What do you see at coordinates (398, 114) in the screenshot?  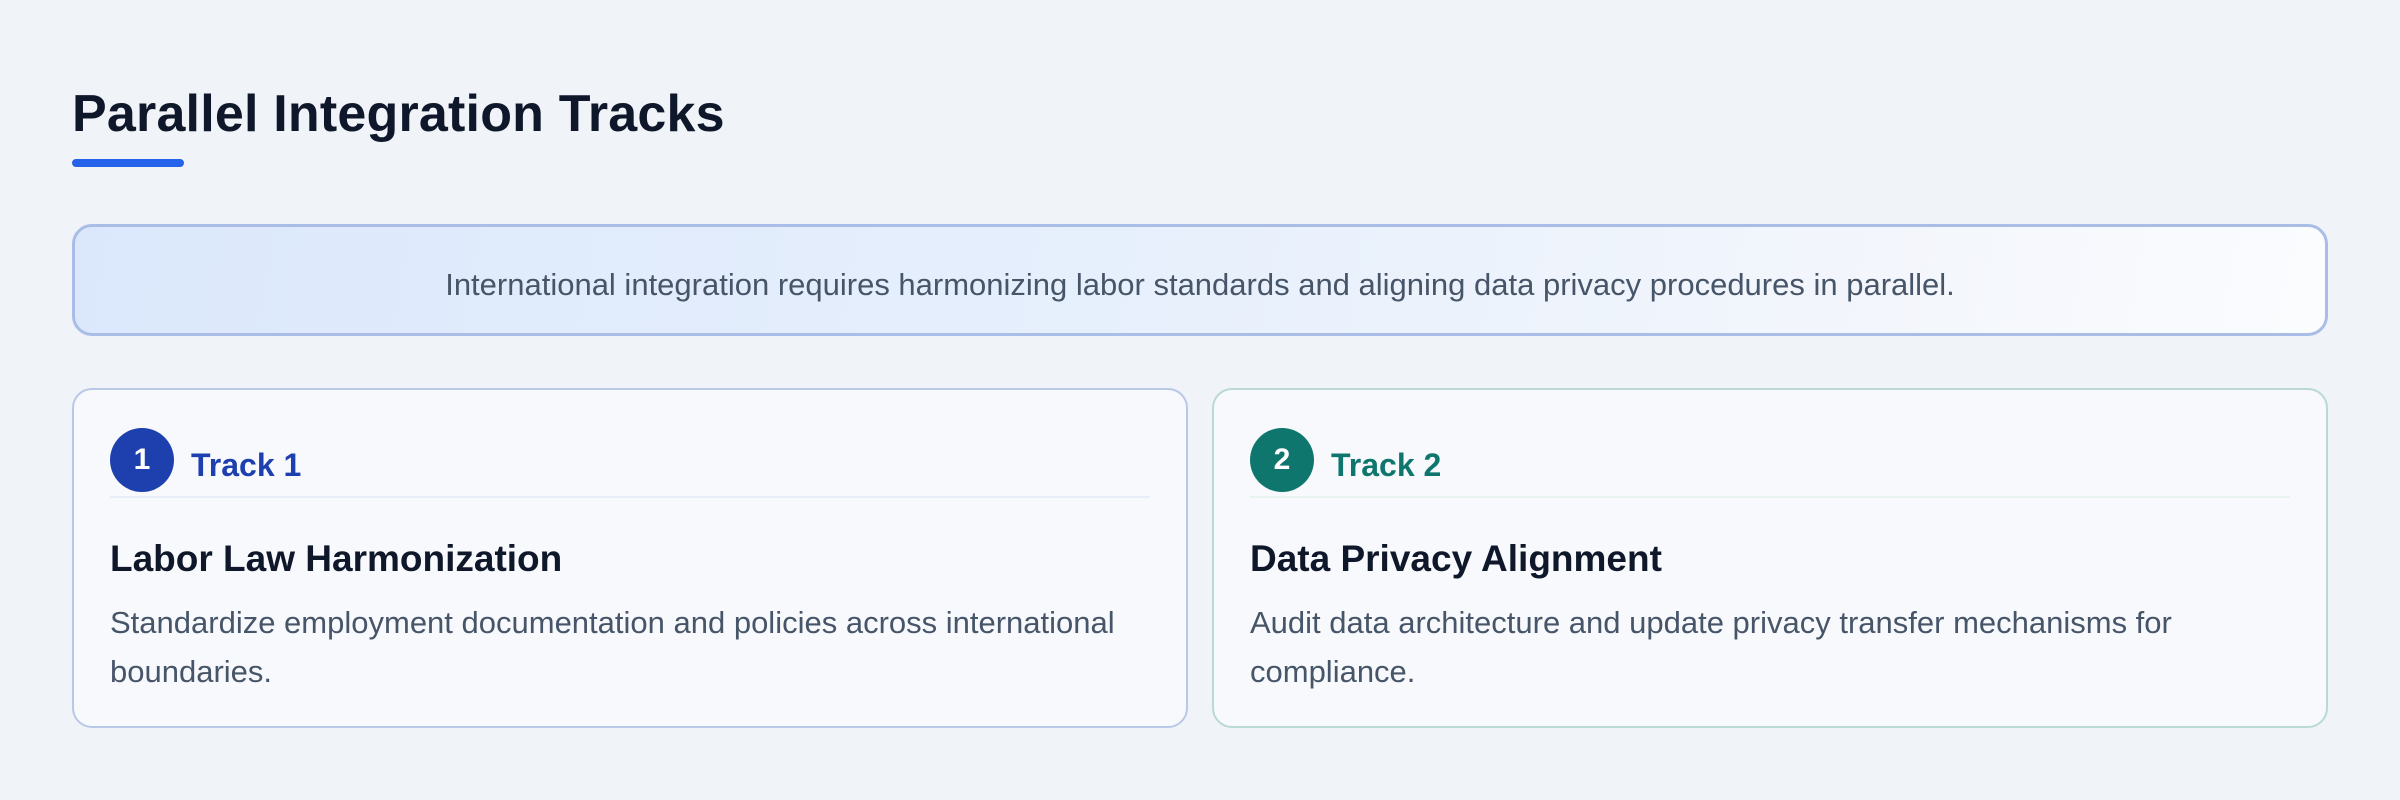 I see `page-title: Parallel Integration Tracks` at bounding box center [398, 114].